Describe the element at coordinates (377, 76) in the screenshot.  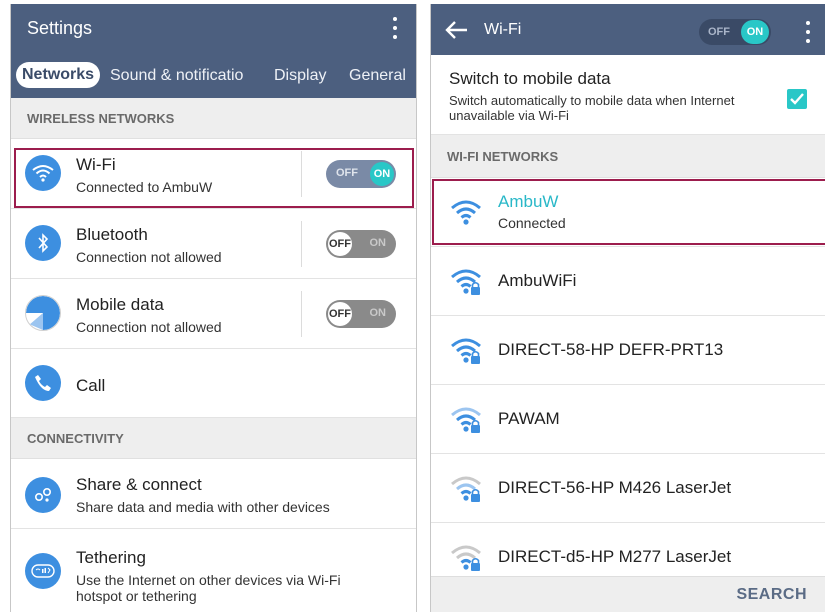
I see `tab-general: General` at that location.